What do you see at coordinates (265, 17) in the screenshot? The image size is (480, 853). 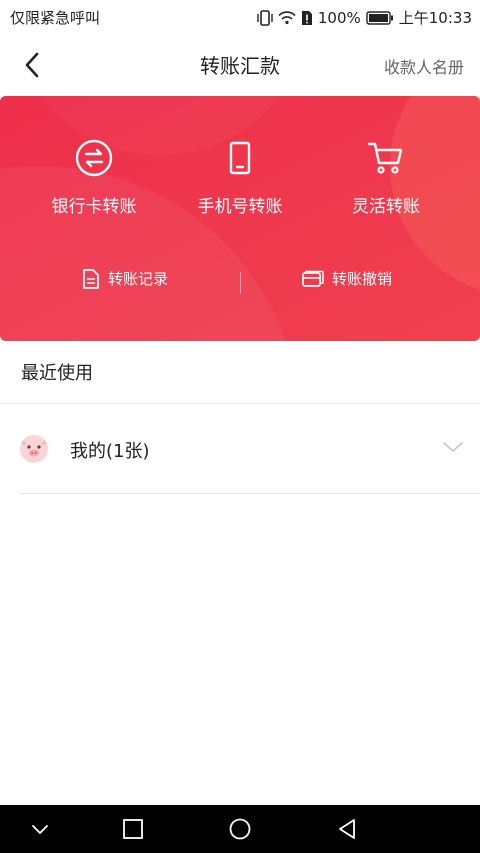 I see `vibrate-icon` at bounding box center [265, 17].